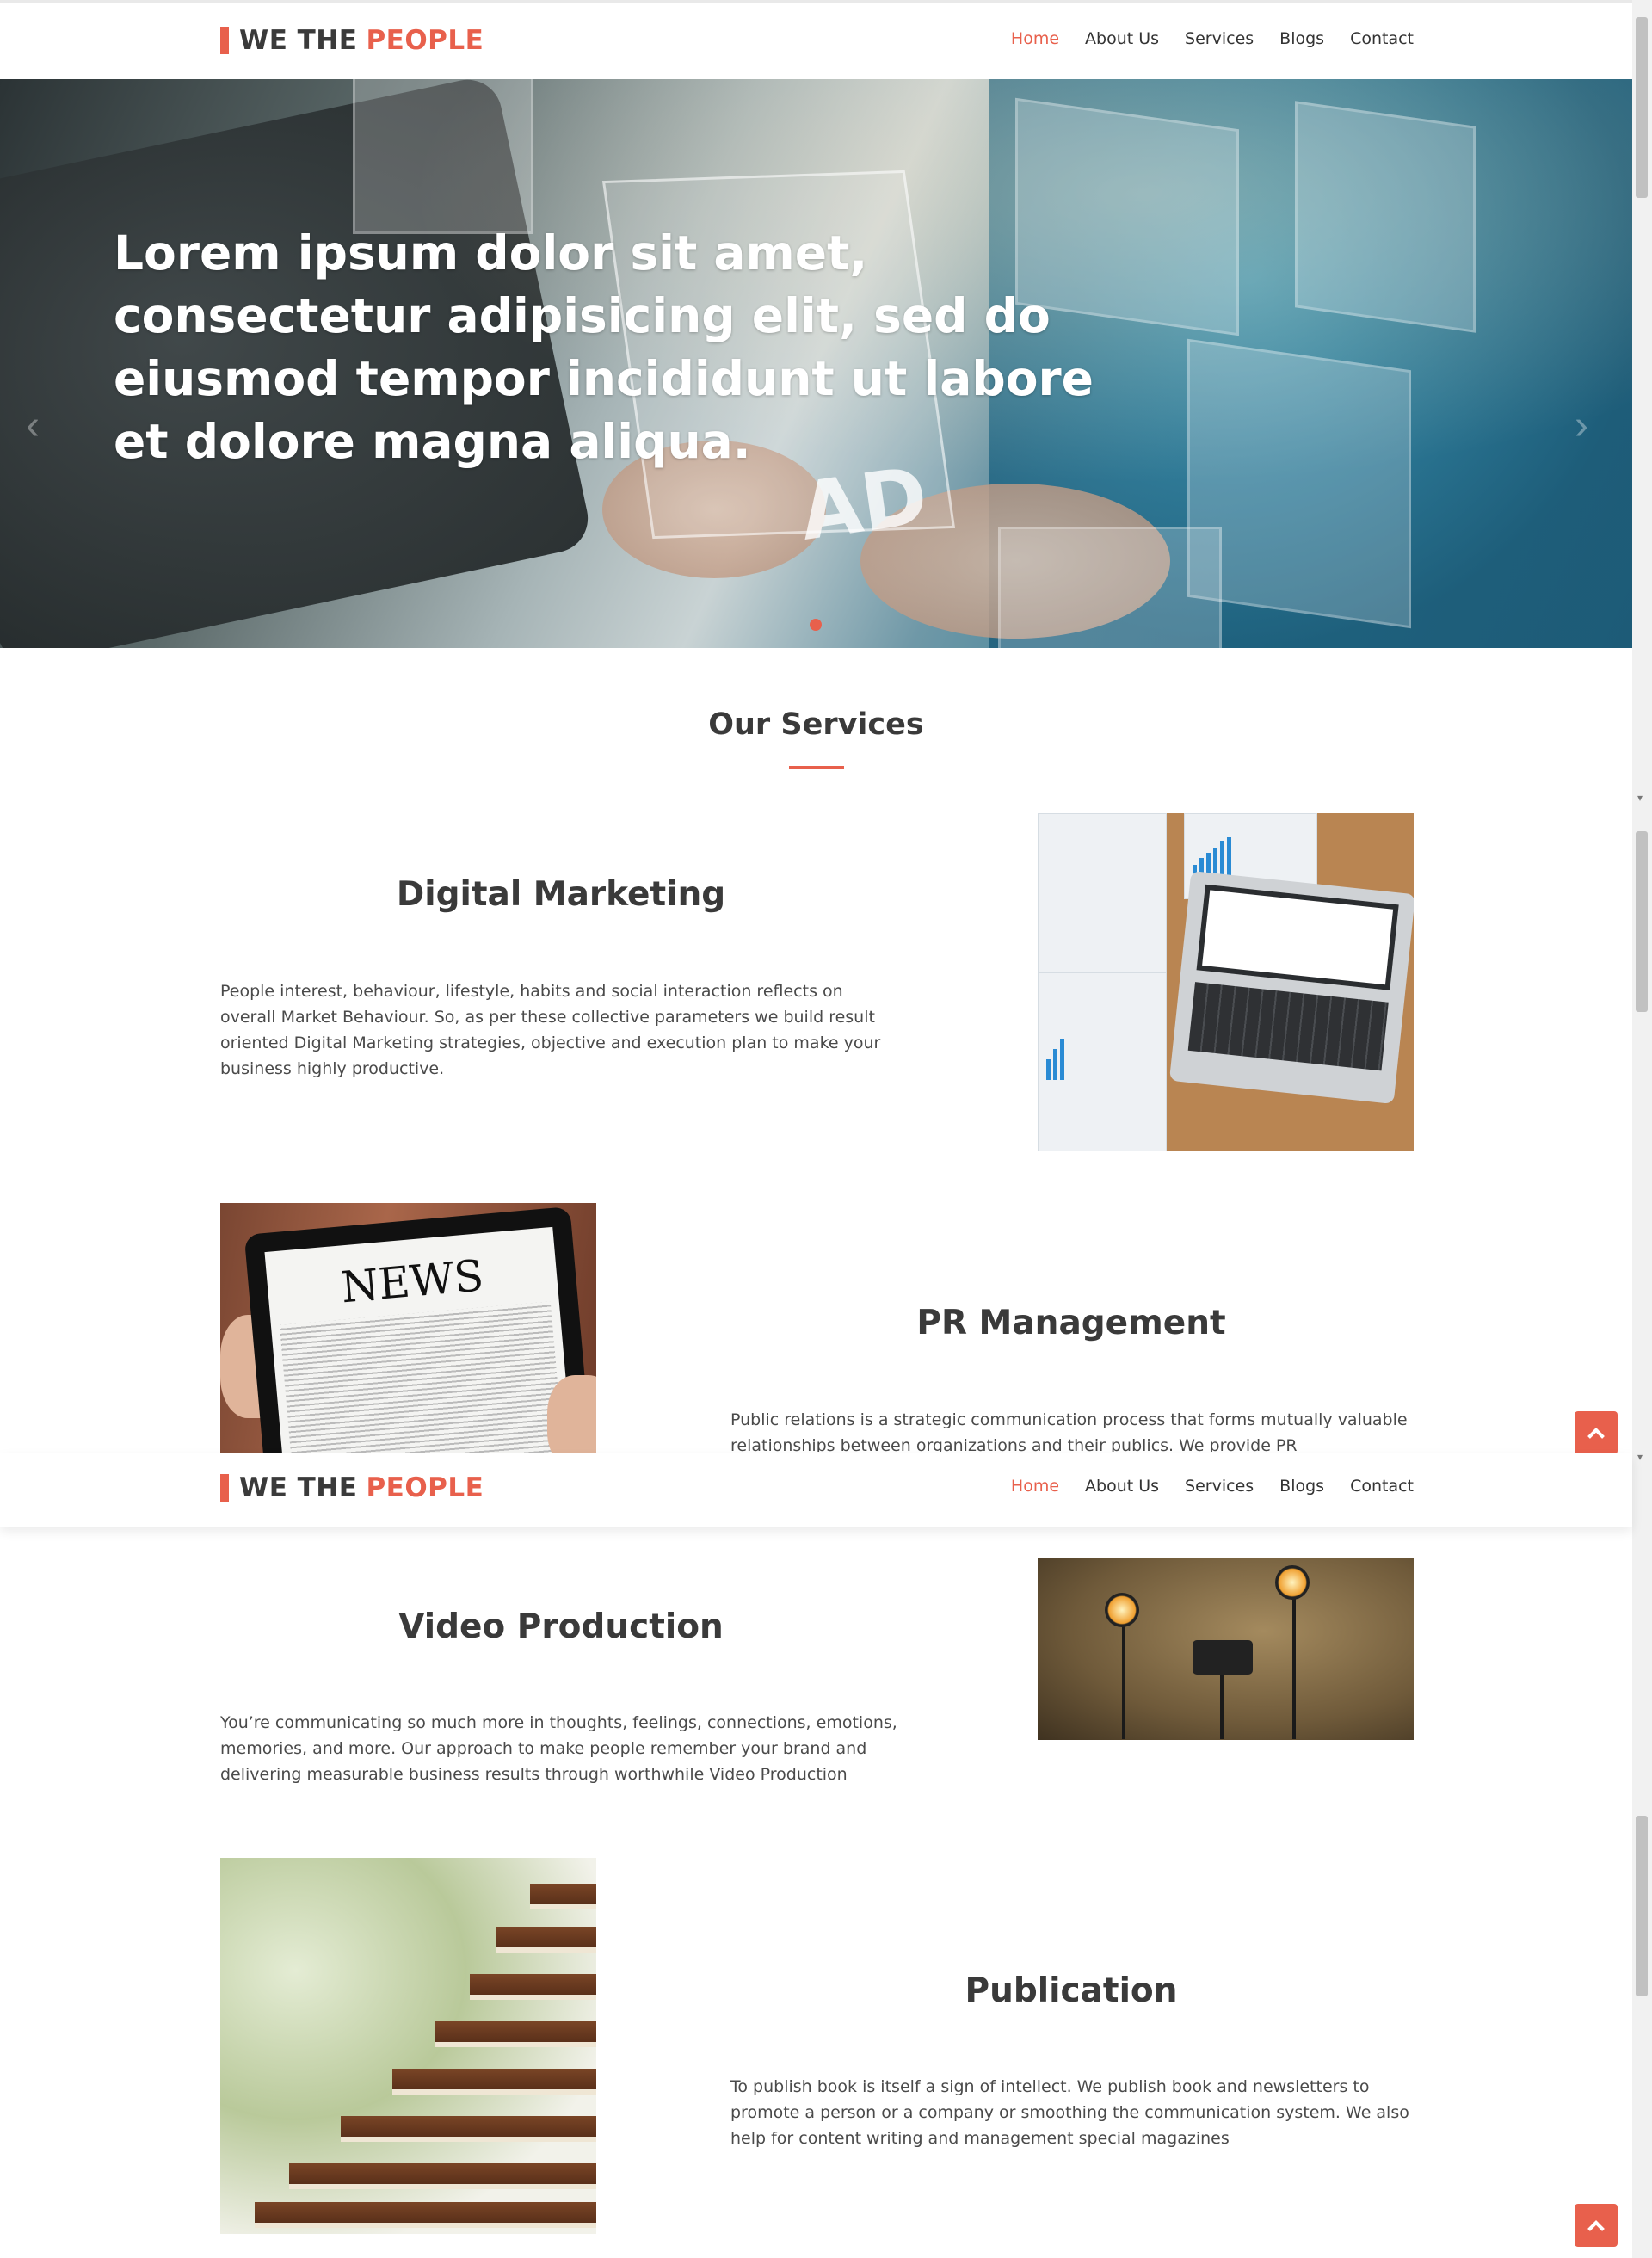  I want to click on laptop-shape, so click(1291, 987).